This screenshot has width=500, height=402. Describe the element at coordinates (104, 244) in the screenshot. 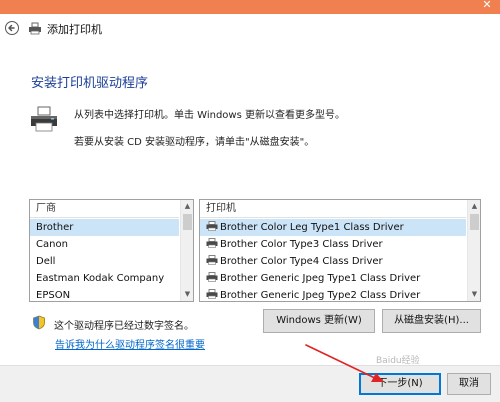

I see `list-item-canon: Canon` at that location.